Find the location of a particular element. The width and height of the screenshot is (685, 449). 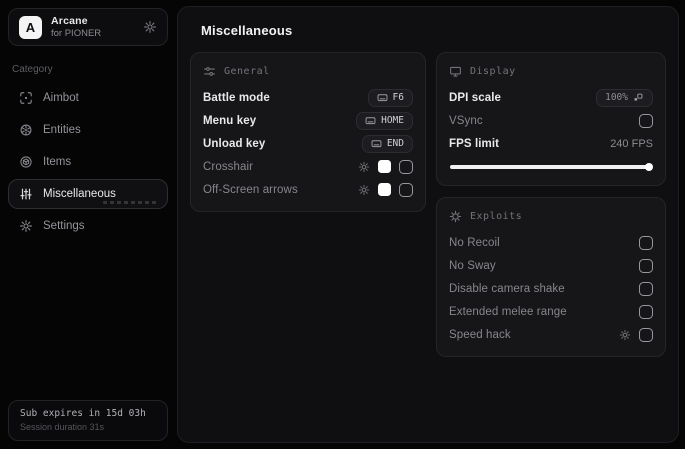

no-sway-checkbox is located at coordinates (646, 265).